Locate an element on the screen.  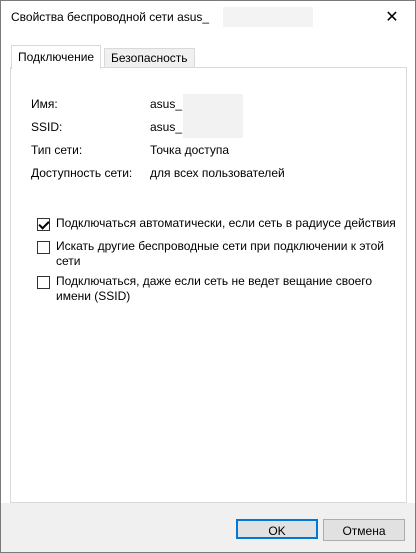
redacted-name is located at coordinates (213, 103).